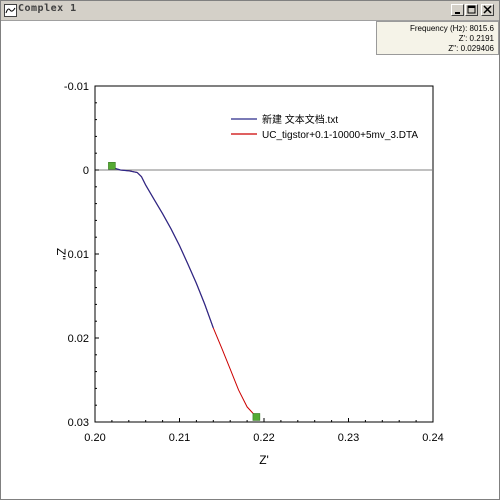  What do you see at coordinates (86, 171) in the screenshot?
I see `y-tick-label: 0` at bounding box center [86, 171].